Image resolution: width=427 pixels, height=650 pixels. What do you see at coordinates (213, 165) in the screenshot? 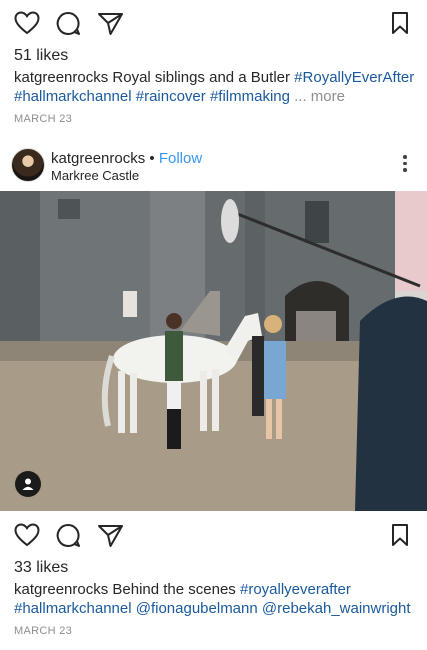
I see `post2-header: katgreenrocks • Follow Markree Castle` at bounding box center [213, 165].